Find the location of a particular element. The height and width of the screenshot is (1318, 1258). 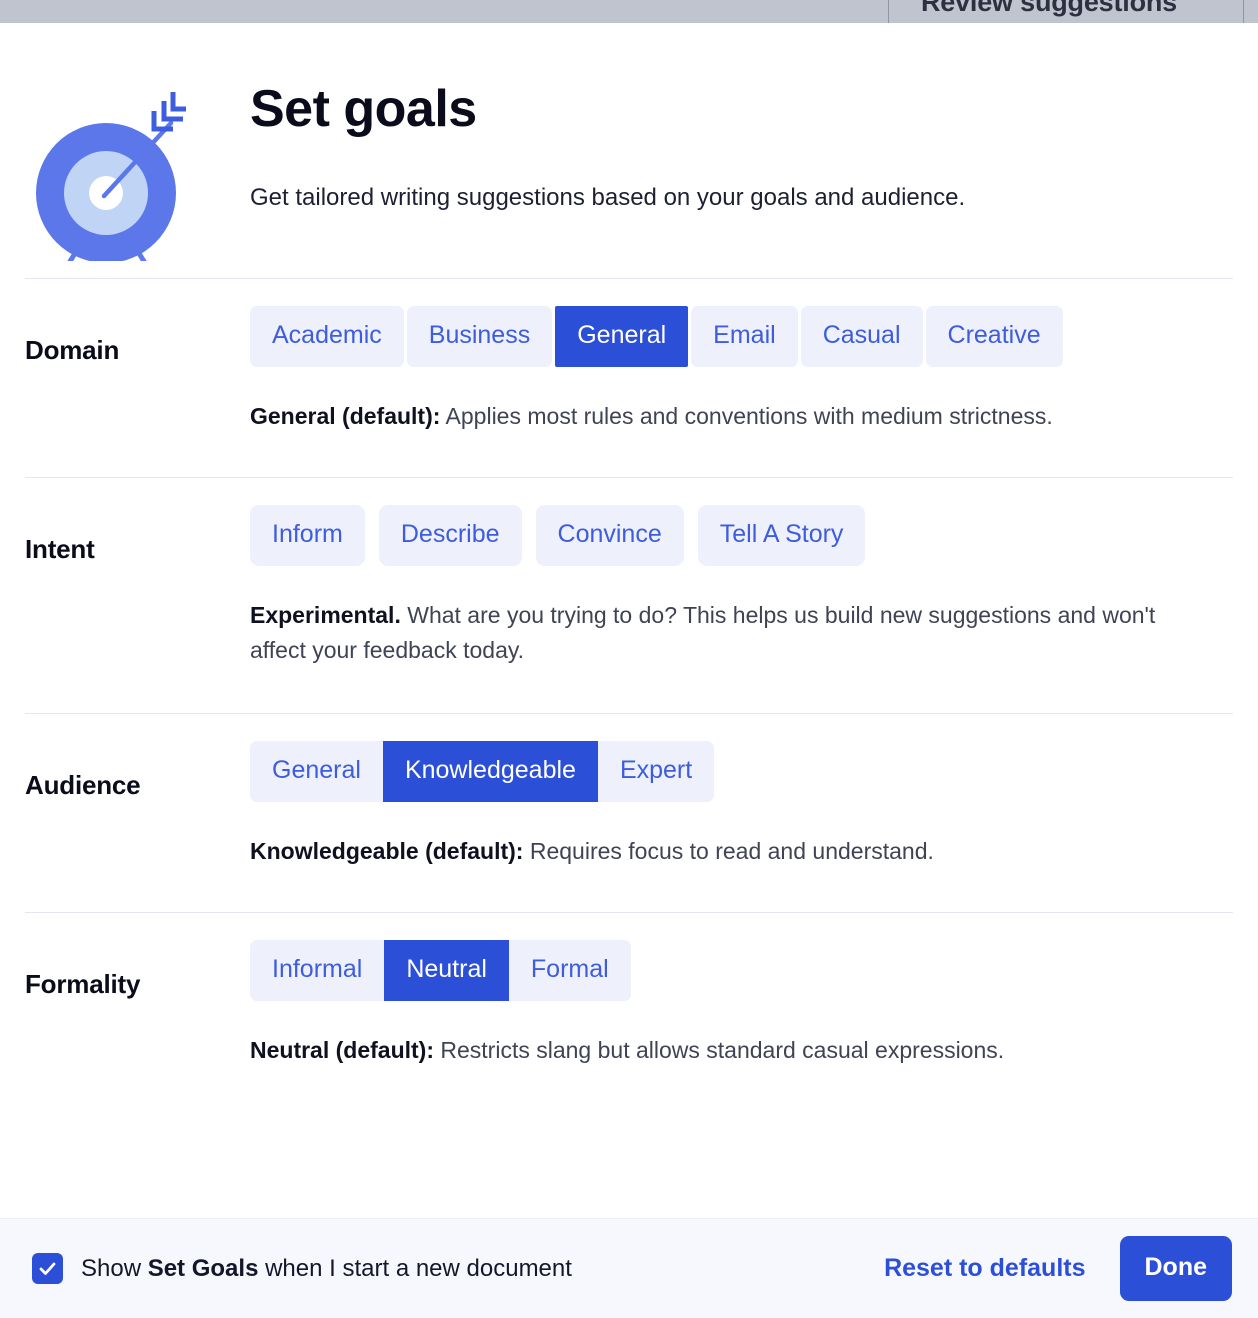

option-domain-email: Email is located at coordinates (744, 336).